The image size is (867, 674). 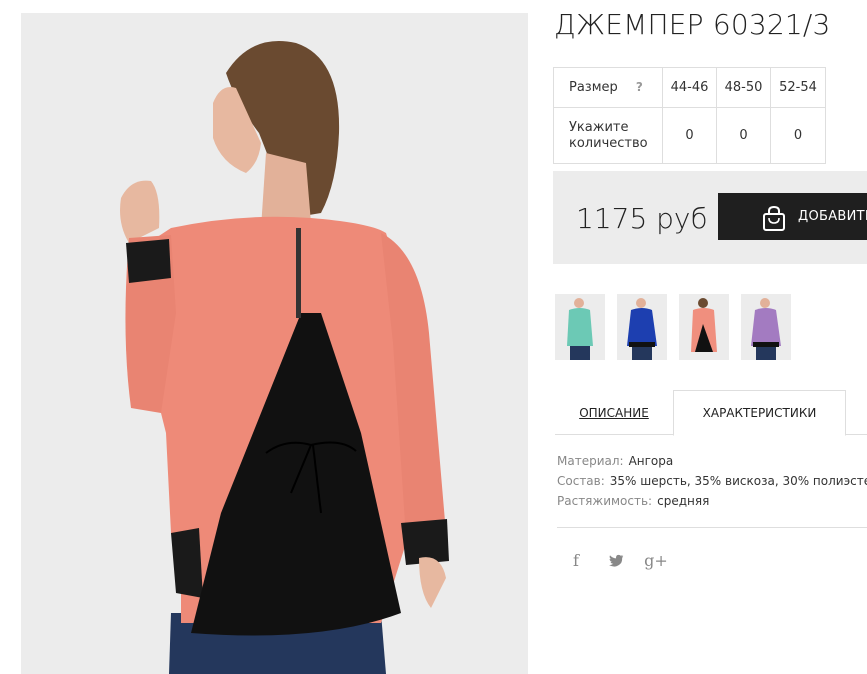 I want to click on size-label-cell: Размер ?, so click(x=608, y=87).